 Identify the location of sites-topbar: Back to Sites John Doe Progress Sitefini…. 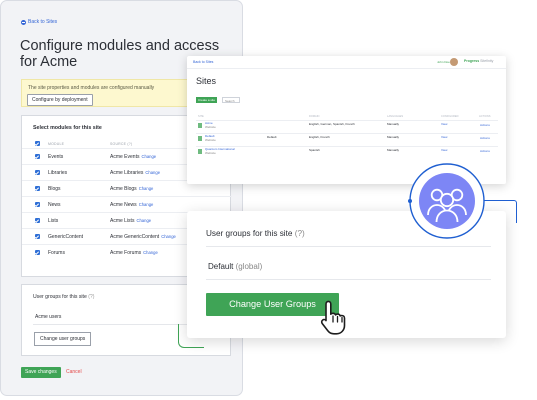
(346, 62).